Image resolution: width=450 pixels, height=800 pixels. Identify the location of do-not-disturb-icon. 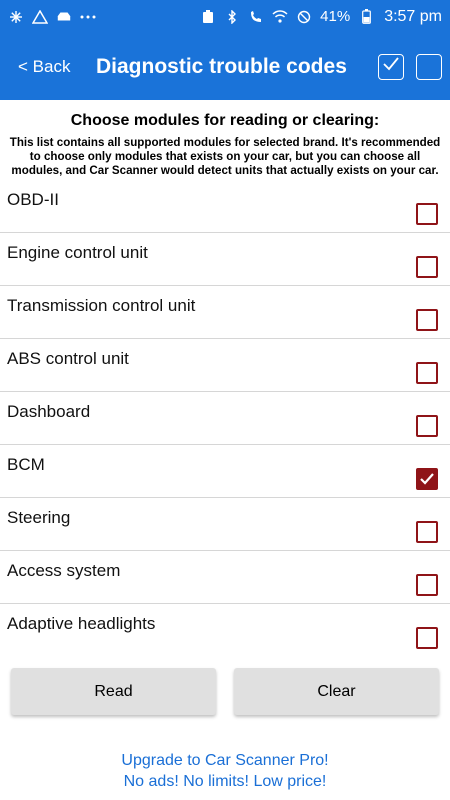
(304, 17).